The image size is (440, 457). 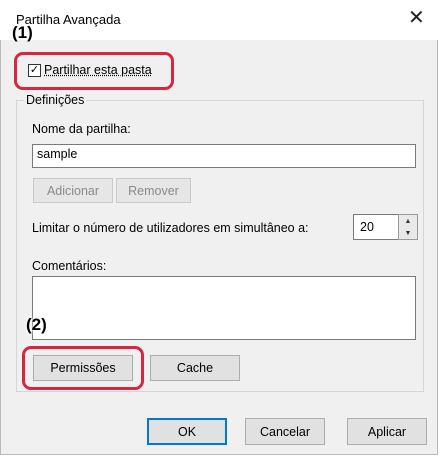 I want to click on user-limit-input: 20, so click(x=376, y=227).